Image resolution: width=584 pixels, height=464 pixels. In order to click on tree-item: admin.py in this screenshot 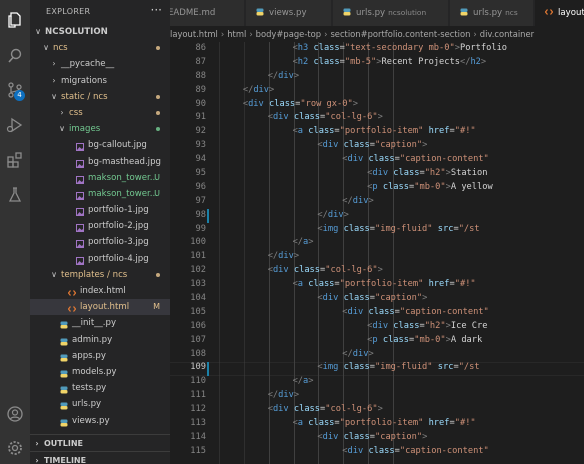, I will do `click(100, 340)`.